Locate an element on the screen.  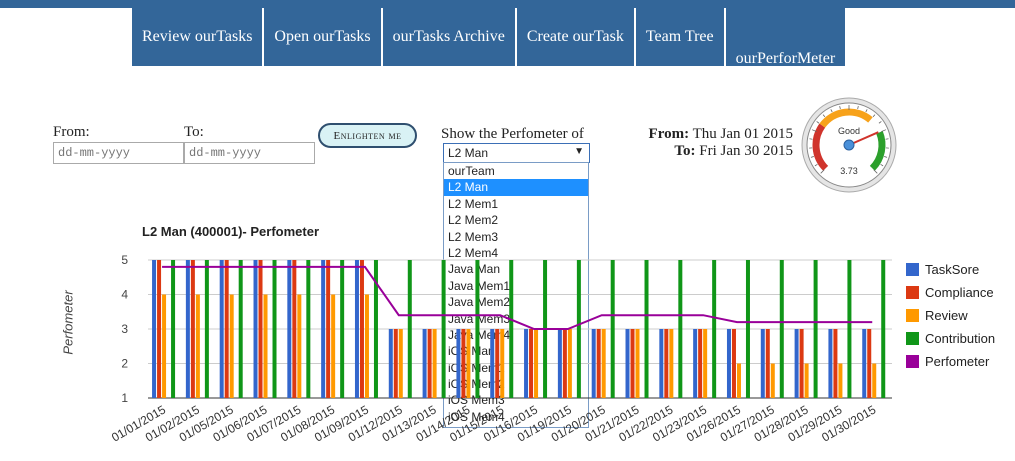
legend-item: Contribution is located at coordinates (950, 338).